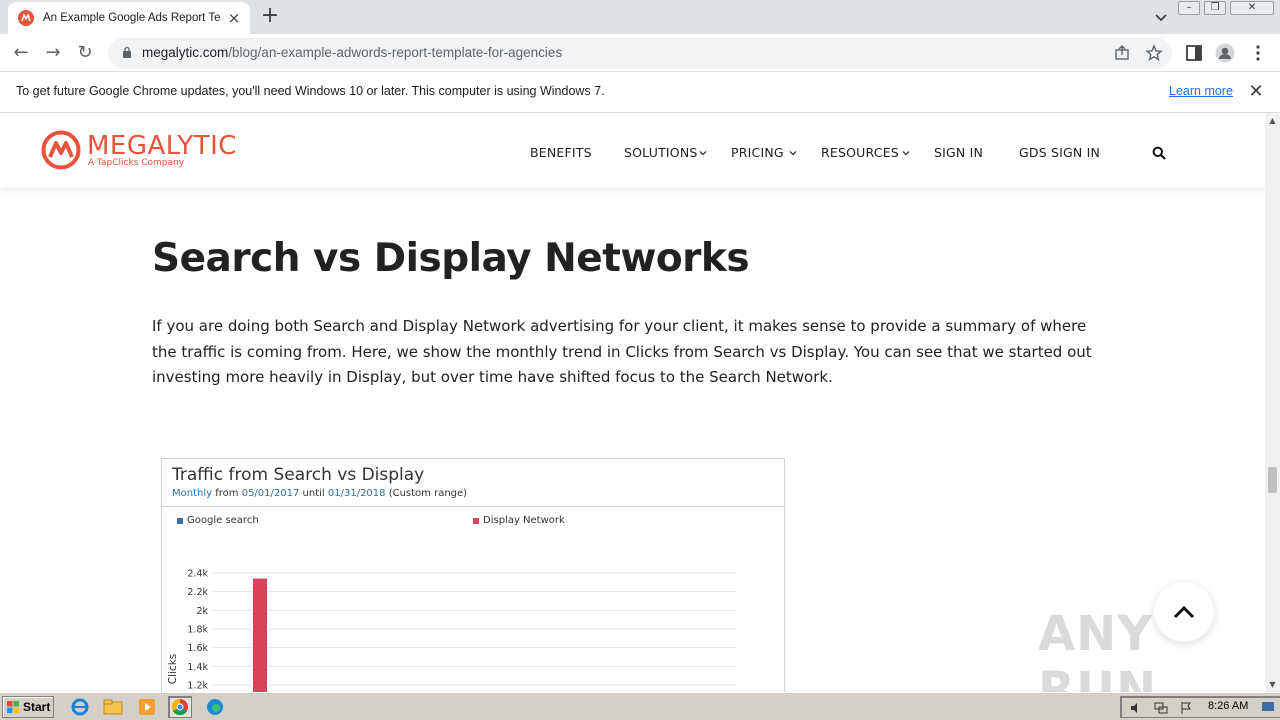 The width and height of the screenshot is (1280, 720). I want to click on tab-close-icon: ×, so click(234, 18).